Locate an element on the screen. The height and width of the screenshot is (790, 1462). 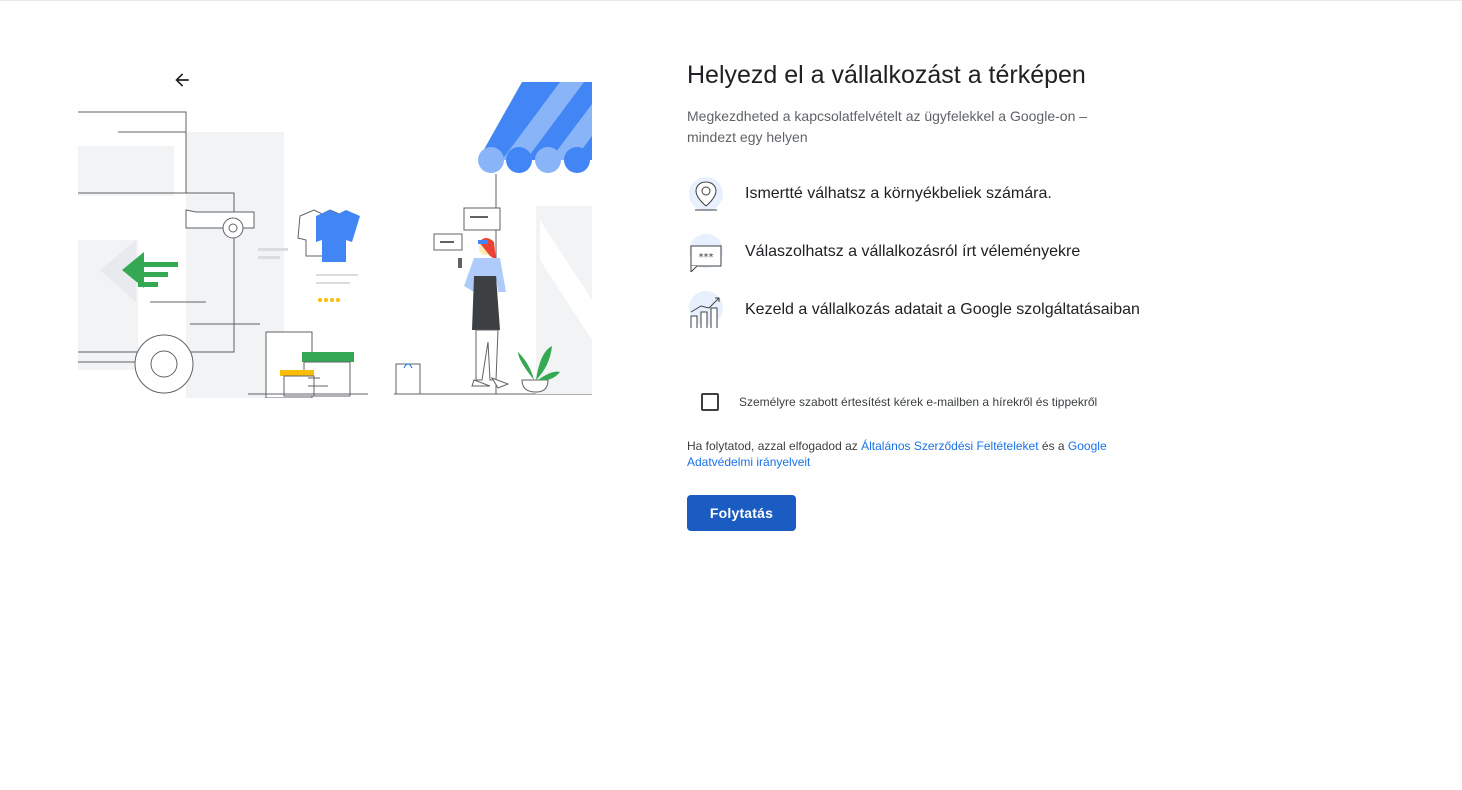
page-title: Helyezd el a vállalkozást a térképen is located at coordinates (886, 75).